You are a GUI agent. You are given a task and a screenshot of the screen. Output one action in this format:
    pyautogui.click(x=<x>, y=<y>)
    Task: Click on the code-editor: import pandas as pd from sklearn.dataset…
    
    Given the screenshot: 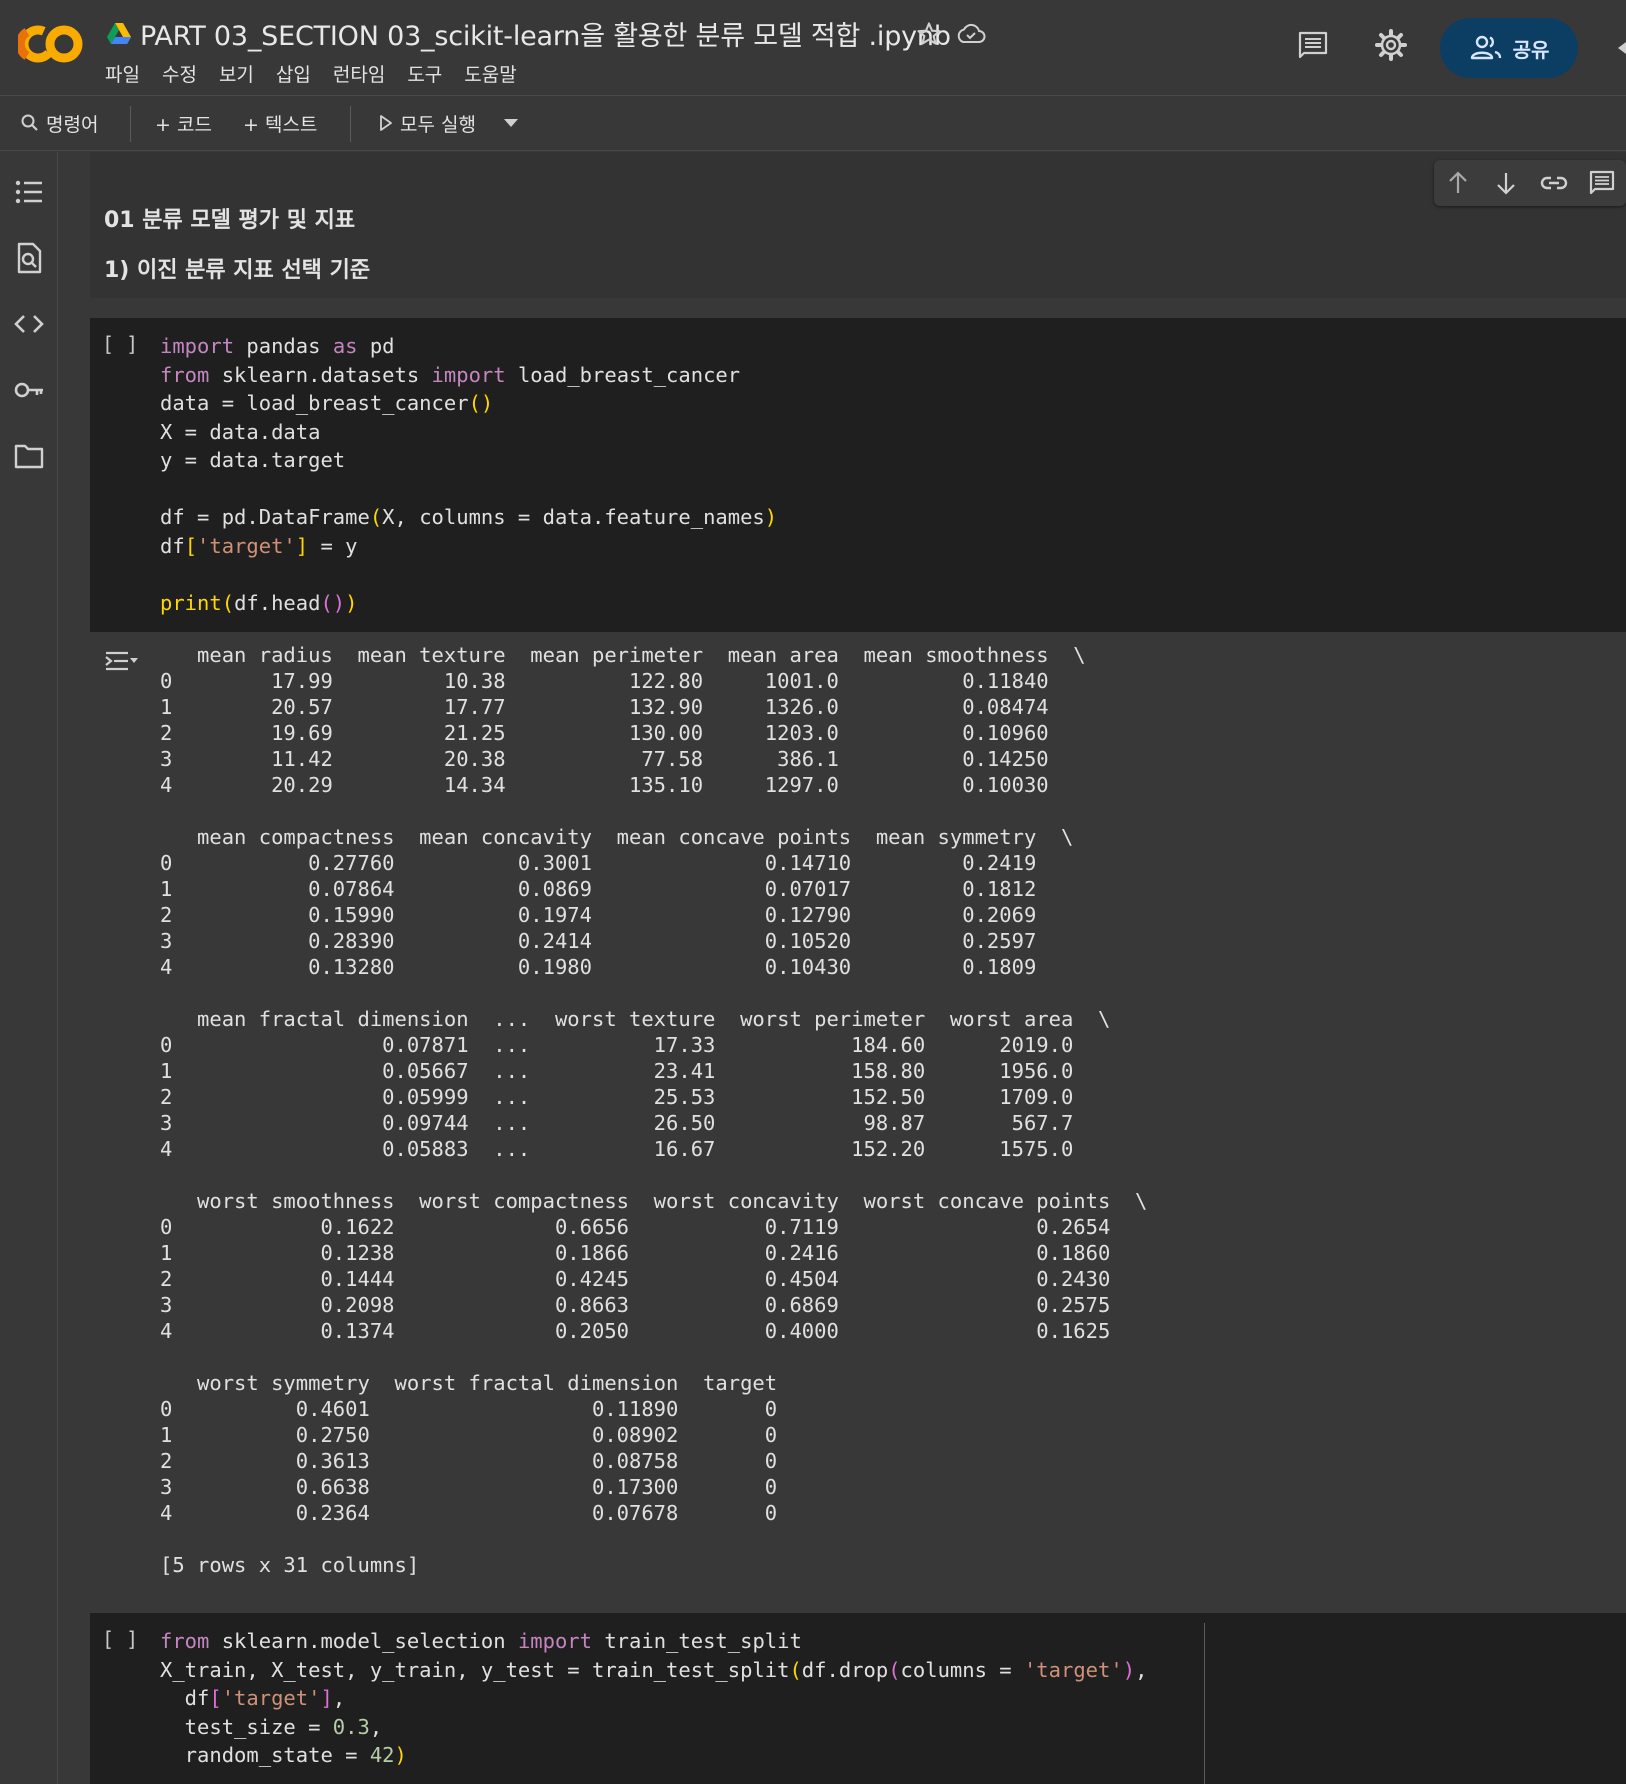 What is the action you would take?
    pyautogui.click(x=468, y=474)
    